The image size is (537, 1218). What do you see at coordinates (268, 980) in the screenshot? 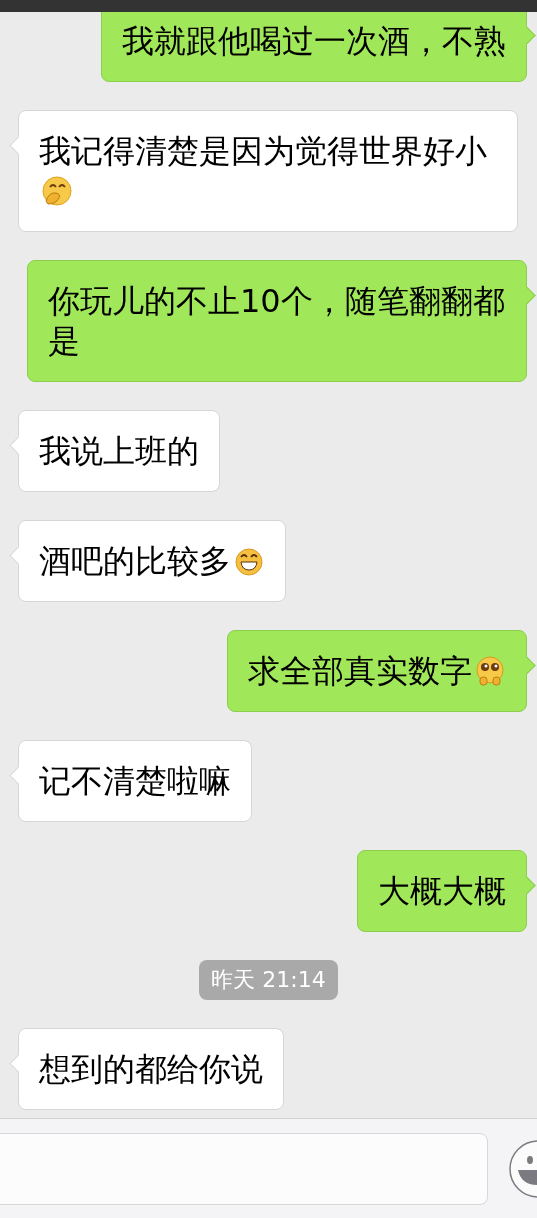
I see `timestamp: 昨天 21:14` at bounding box center [268, 980].